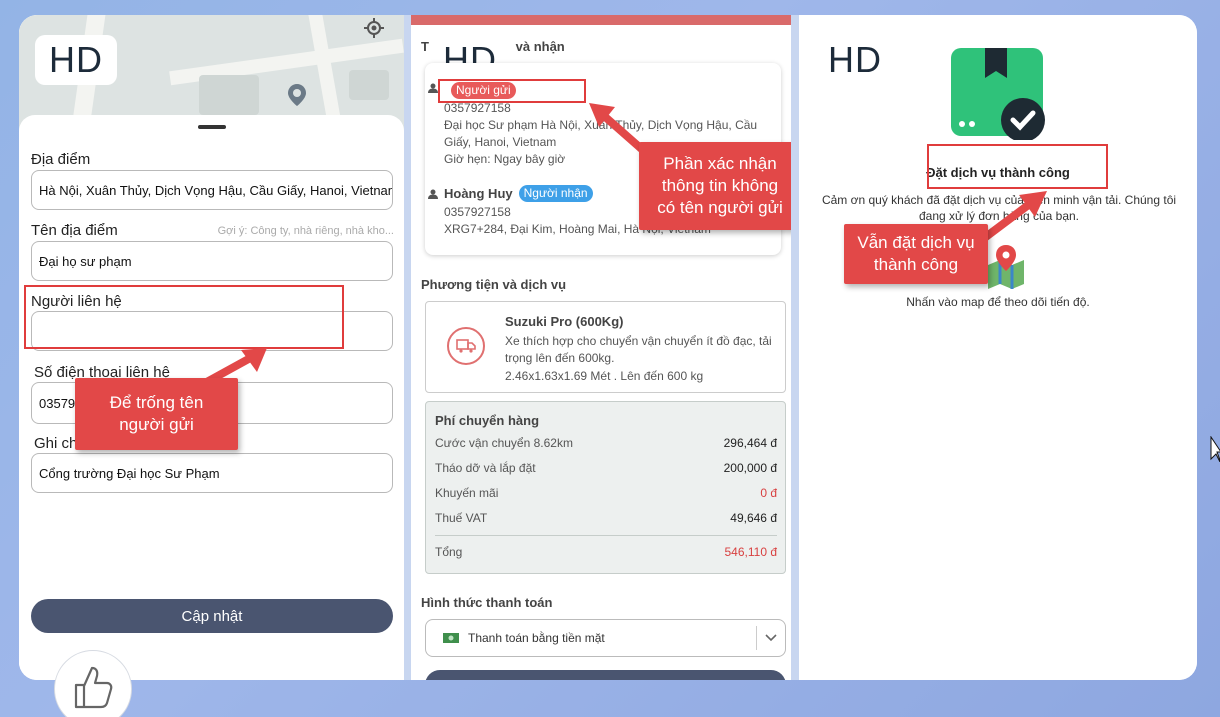 The image size is (1220, 717). Describe the element at coordinates (467, 493) in the screenshot. I see `fee-label: Khuyến mãi` at that location.